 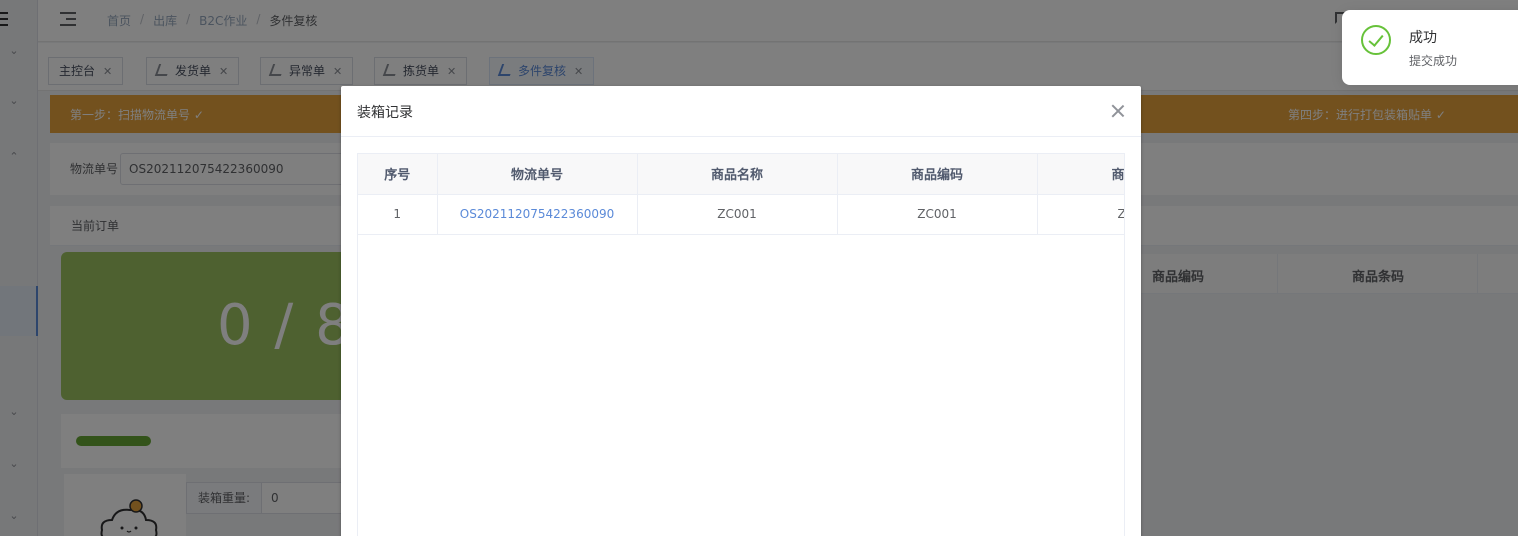 What do you see at coordinates (385, 113) in the screenshot?
I see `dialog-title: 装箱记录` at bounding box center [385, 113].